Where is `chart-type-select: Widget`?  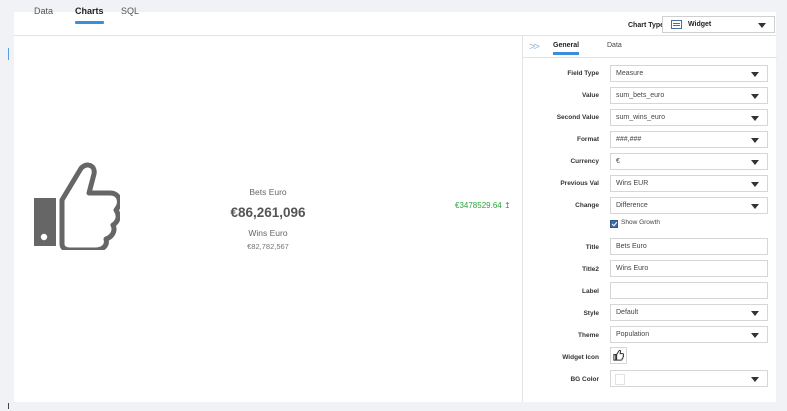
chart-type-select: Widget is located at coordinates (718, 24).